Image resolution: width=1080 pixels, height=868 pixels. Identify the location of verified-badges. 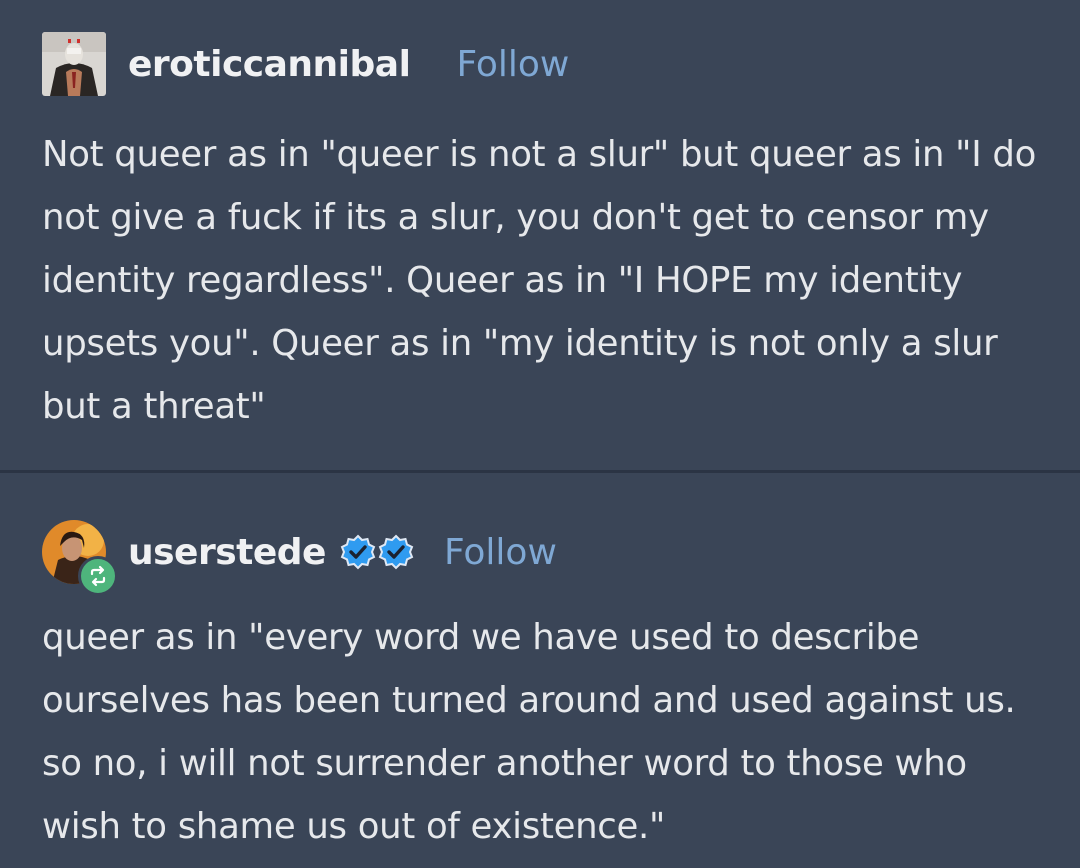
(378, 552).